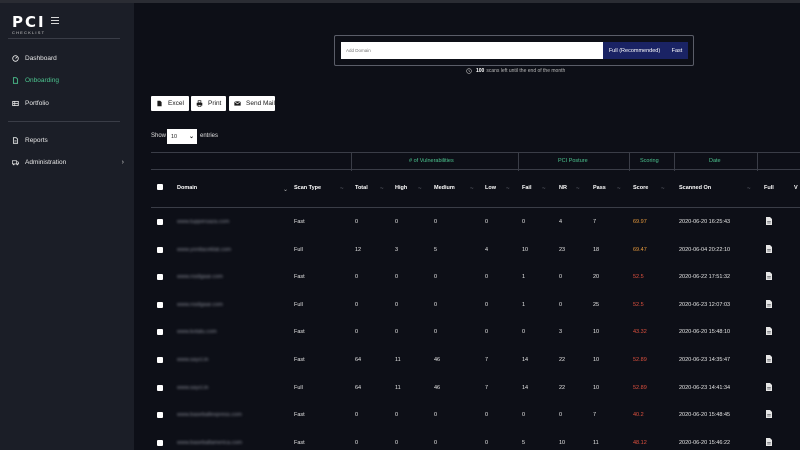  Describe the element at coordinates (705, 277) in the screenshot. I see `cell-scanned-on: 2020-06-22 17:51:32` at that location.